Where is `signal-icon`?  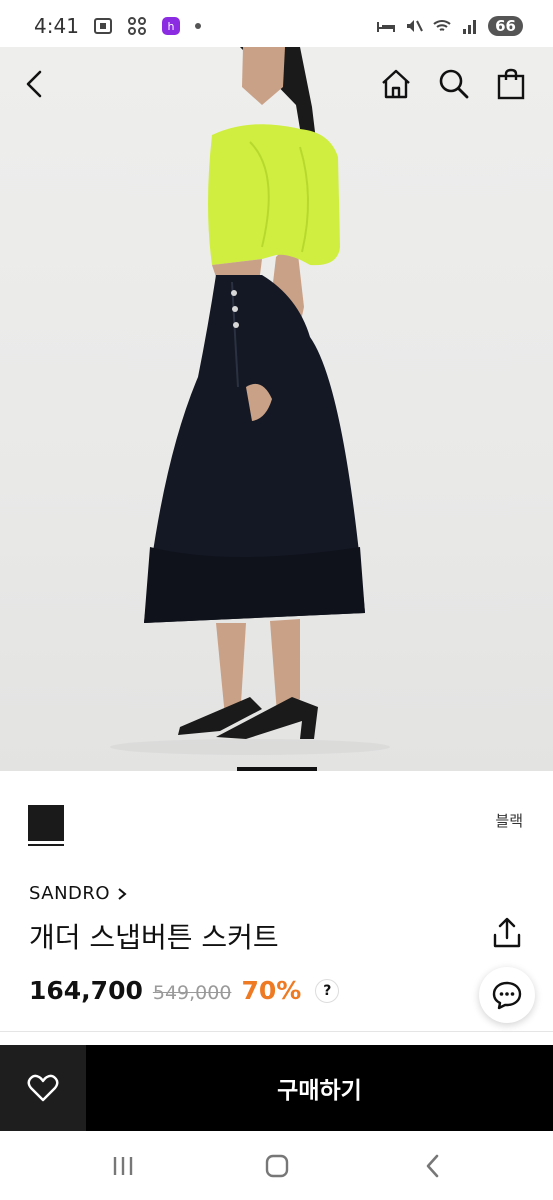 signal-icon is located at coordinates (470, 26).